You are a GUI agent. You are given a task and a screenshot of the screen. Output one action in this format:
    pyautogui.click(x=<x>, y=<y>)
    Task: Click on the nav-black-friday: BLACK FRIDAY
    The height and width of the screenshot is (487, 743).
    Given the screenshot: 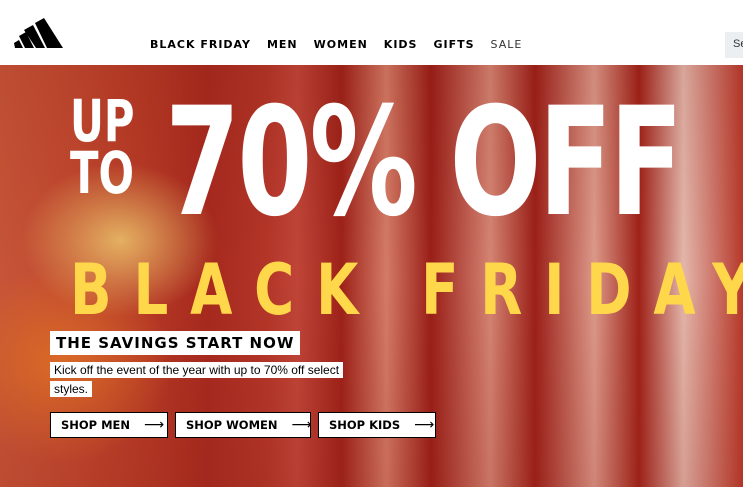 What is the action you would take?
    pyautogui.click(x=200, y=44)
    